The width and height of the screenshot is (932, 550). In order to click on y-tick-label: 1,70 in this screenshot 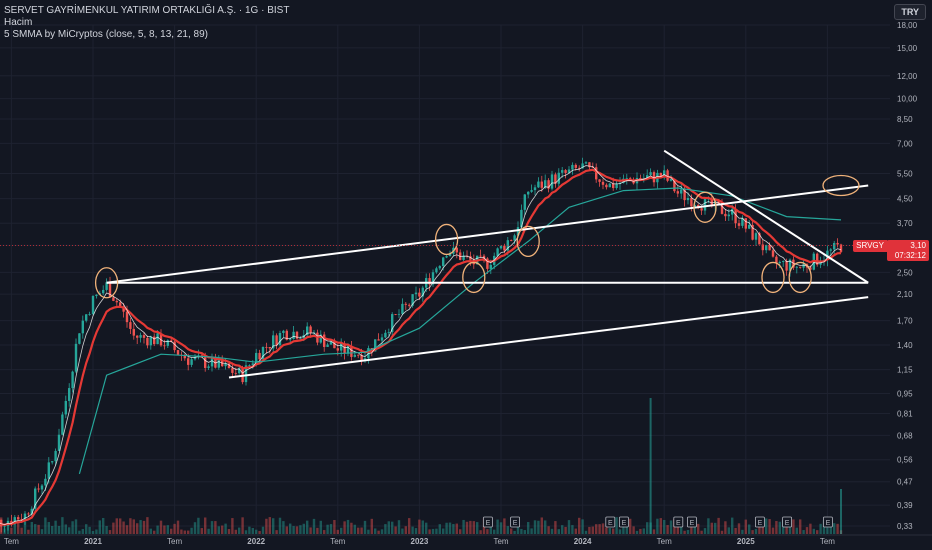, I will do `click(905, 321)`.